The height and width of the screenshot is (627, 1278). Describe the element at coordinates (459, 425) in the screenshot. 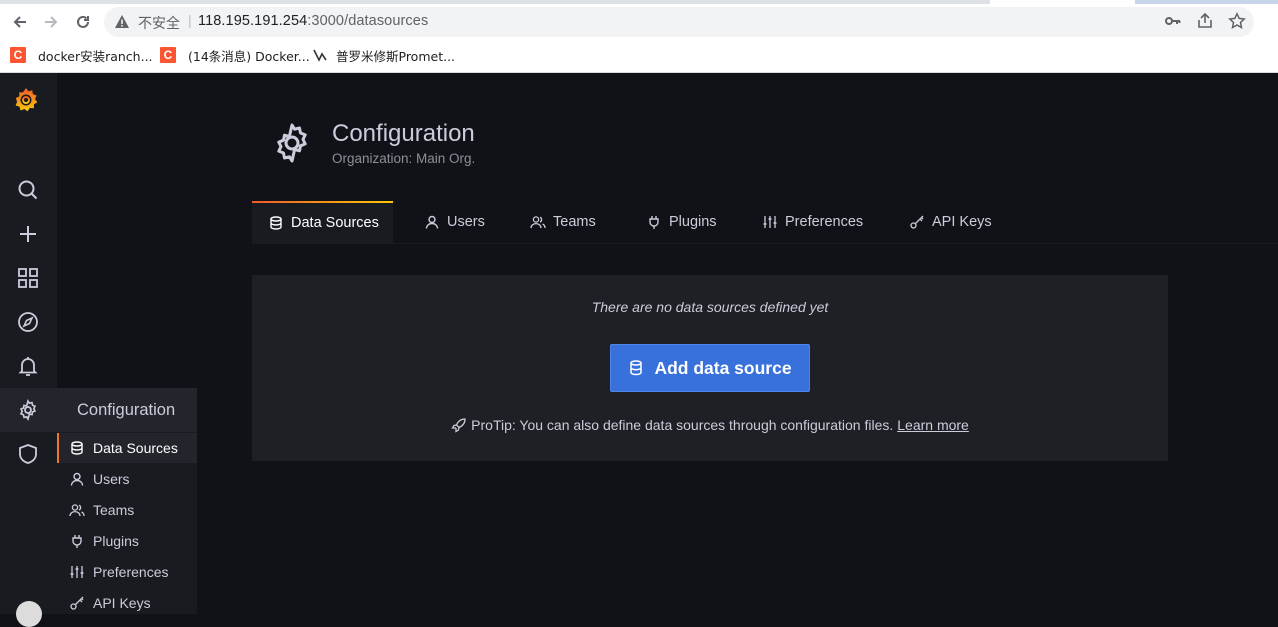

I see `rocket-icon` at that location.